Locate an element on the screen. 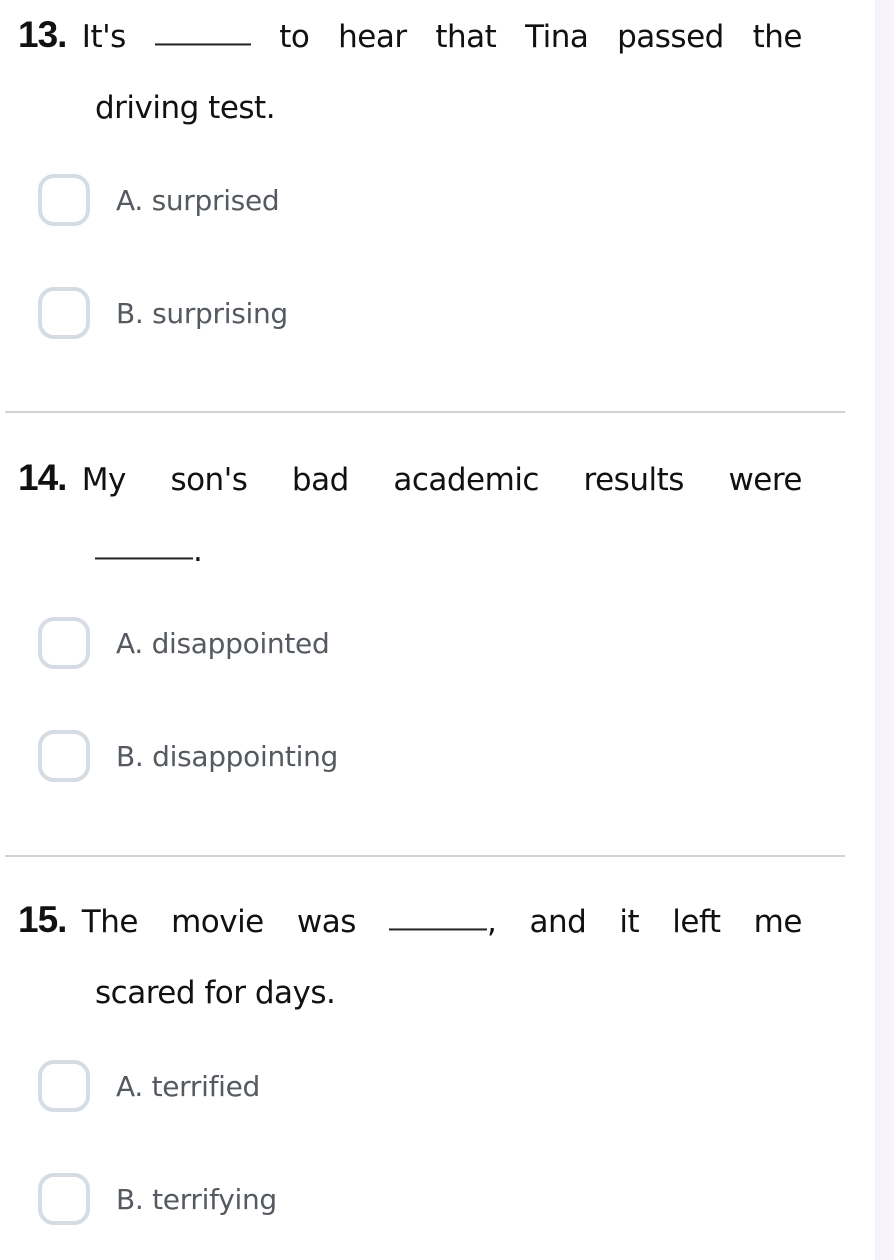 The image size is (894, 1260). option-14-a: A. disappointed is located at coordinates (184, 643).